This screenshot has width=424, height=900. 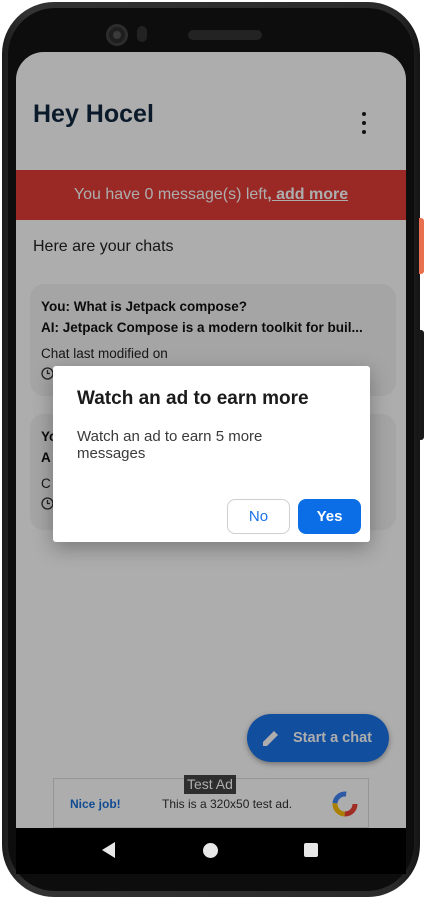 What do you see at coordinates (170, 445) in the screenshot?
I see `dialog-text: Watch an ad to earn 5 more messages` at bounding box center [170, 445].